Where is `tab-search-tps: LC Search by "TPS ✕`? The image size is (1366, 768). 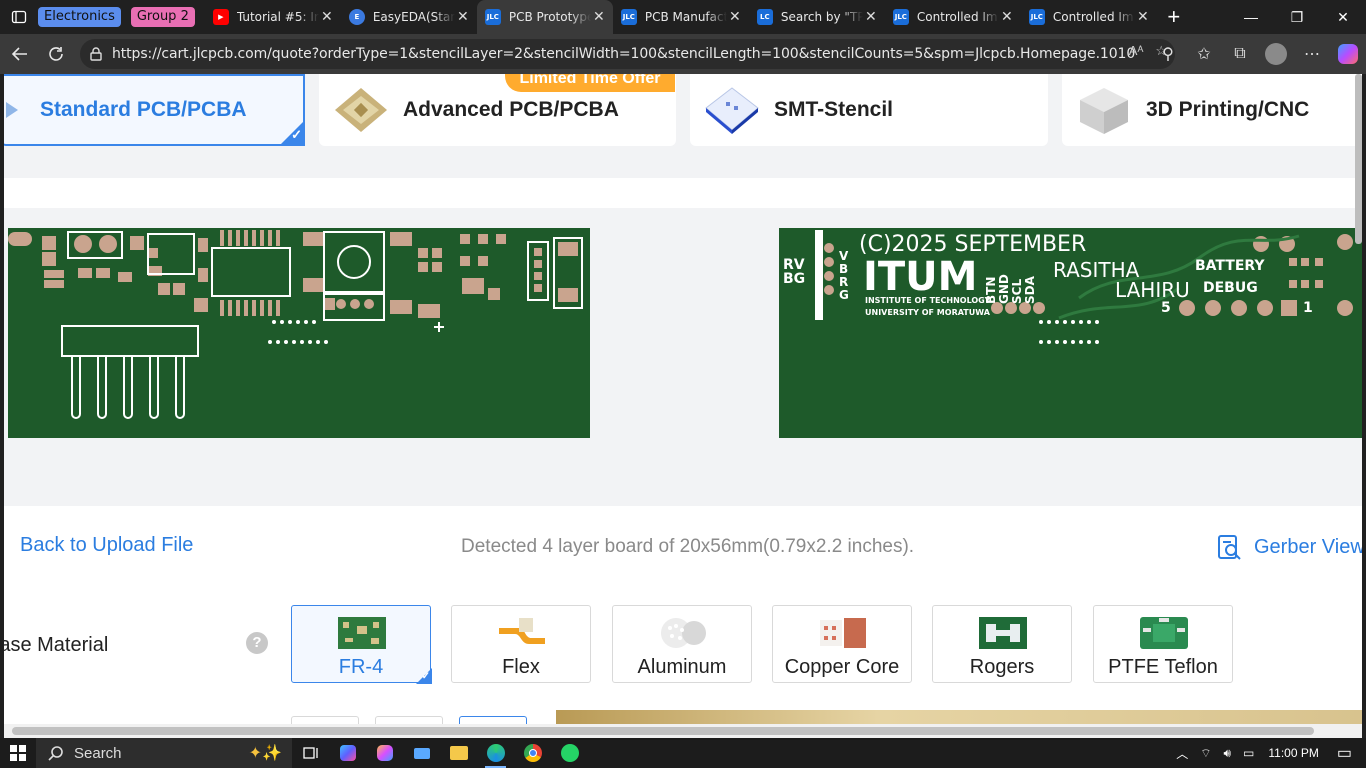
tab-search-tps: LC Search by "TPS ✕ is located at coordinates (817, 17).